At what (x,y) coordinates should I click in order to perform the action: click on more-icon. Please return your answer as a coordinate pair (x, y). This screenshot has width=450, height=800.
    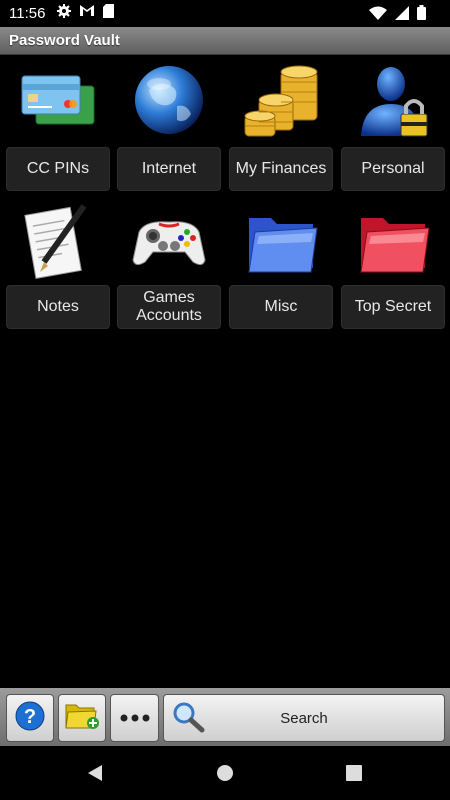
    Looking at the image, I should click on (135, 718).